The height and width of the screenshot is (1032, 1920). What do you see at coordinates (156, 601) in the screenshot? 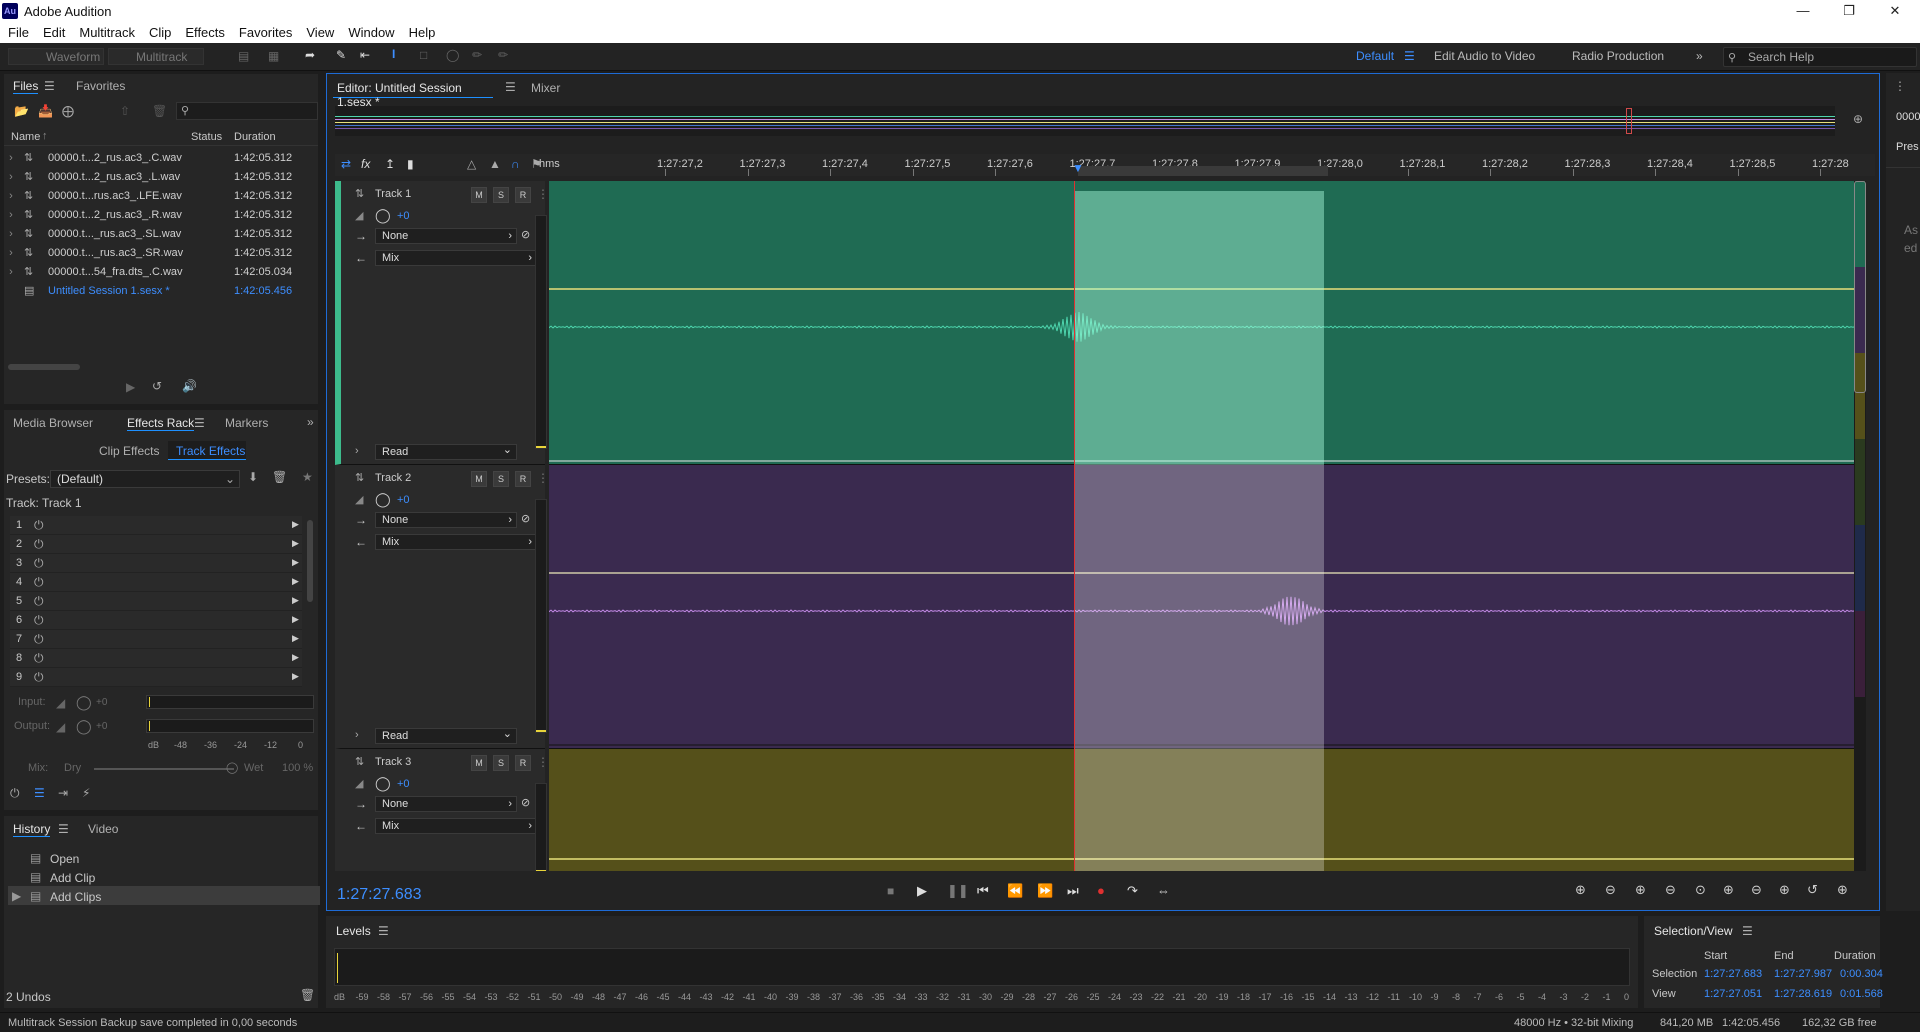
I see `effect-slot: 5 ⏻ ▶` at bounding box center [156, 601].